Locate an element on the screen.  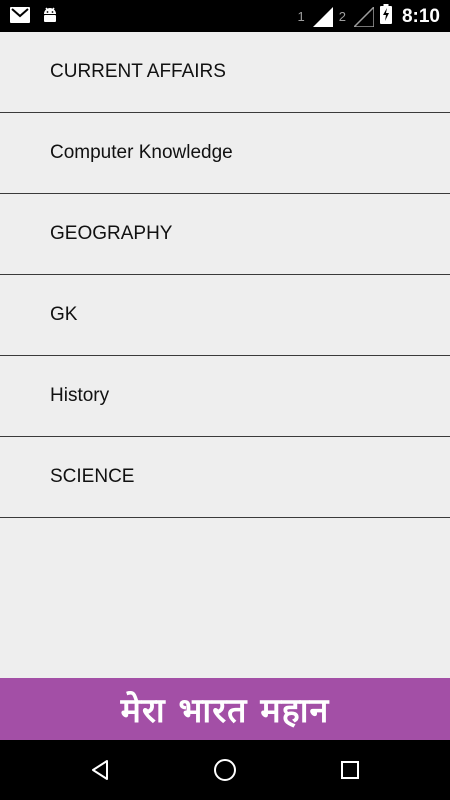
banner-text: मेरा भारत महान is located at coordinates (225, 711).